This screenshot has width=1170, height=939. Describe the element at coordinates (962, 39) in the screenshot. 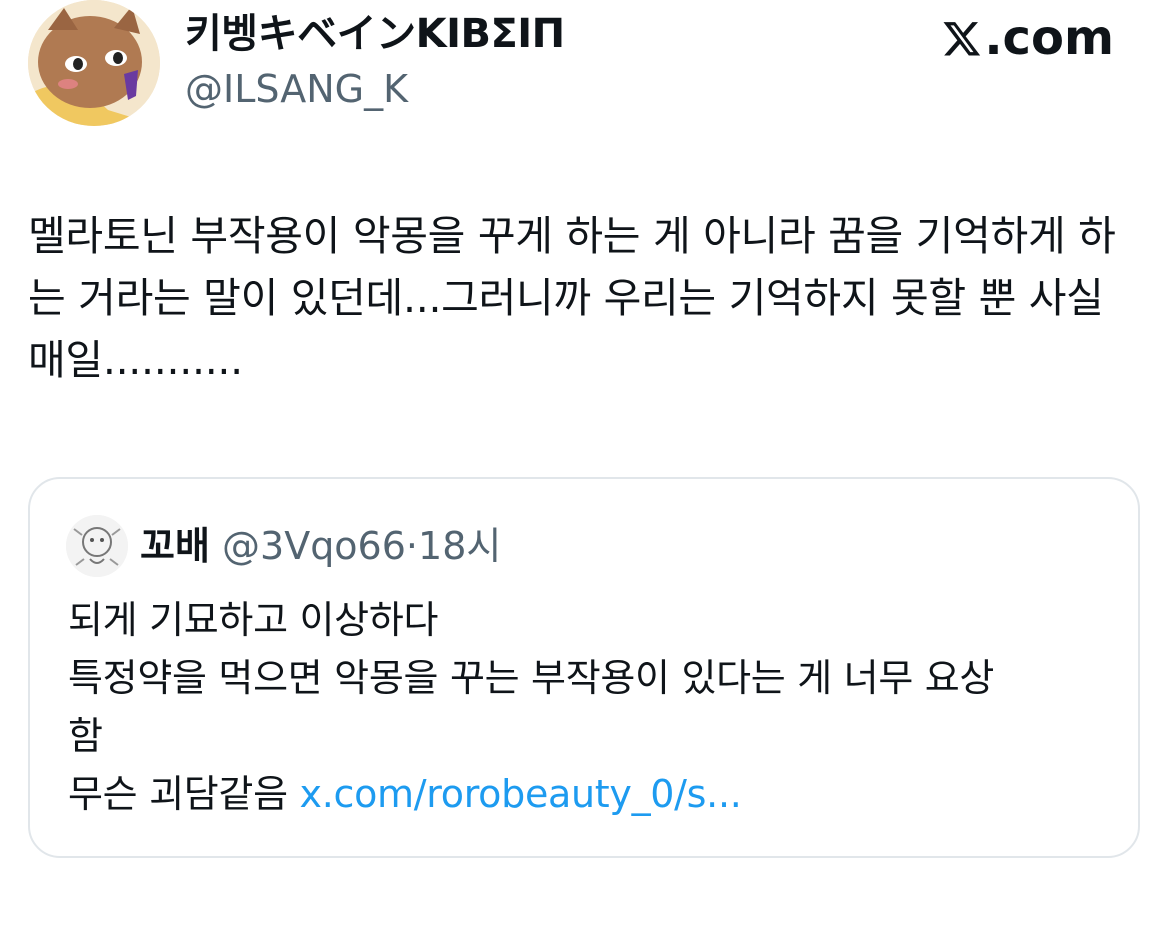

I see `x-logo-icon` at that location.